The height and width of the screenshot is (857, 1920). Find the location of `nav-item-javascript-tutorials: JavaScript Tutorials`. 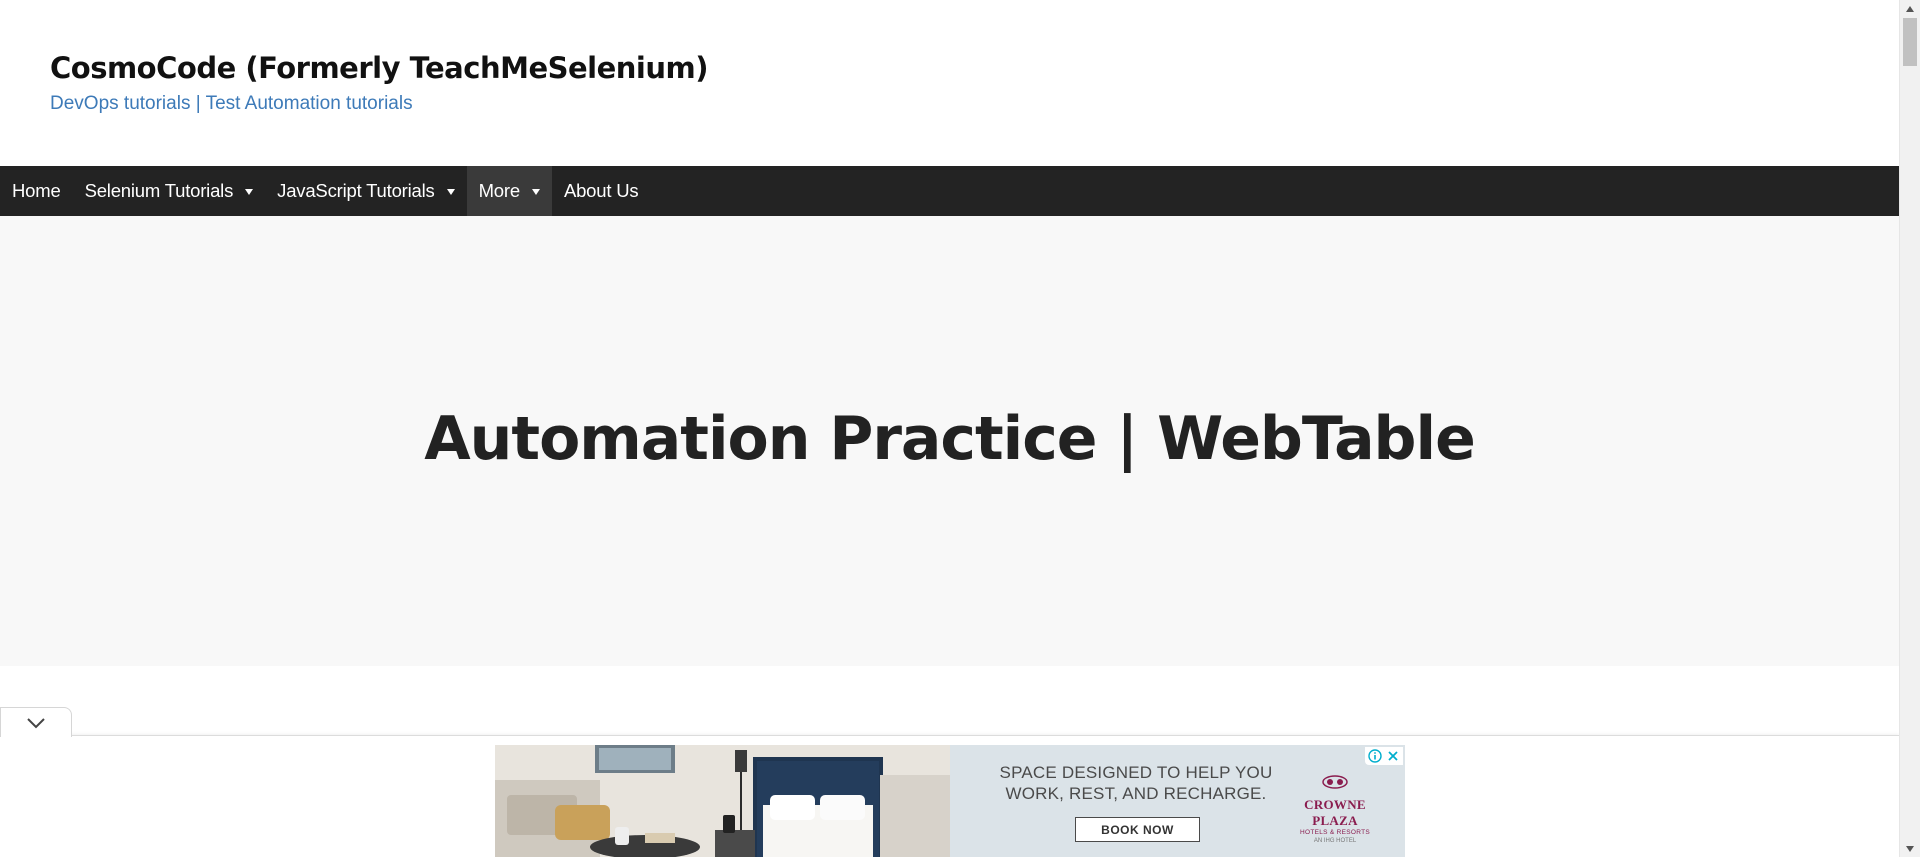

nav-item-javascript-tutorials: JavaScript Tutorials is located at coordinates (365, 191).